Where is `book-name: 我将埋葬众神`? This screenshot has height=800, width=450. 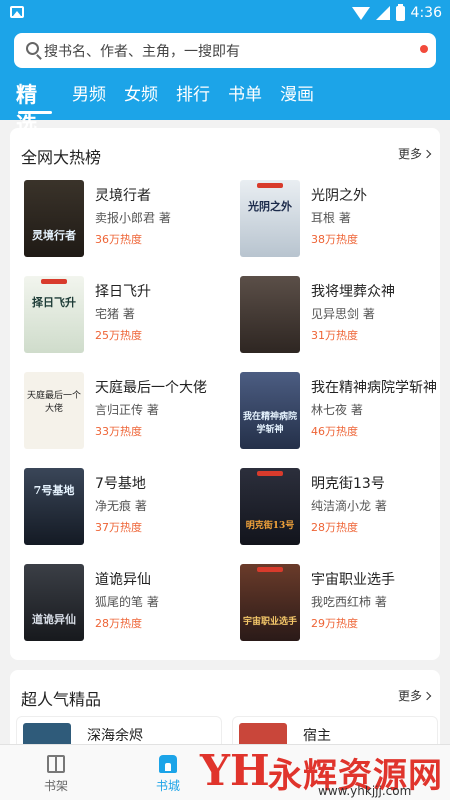
book-name: 我将埋葬众神 is located at coordinates (353, 292).